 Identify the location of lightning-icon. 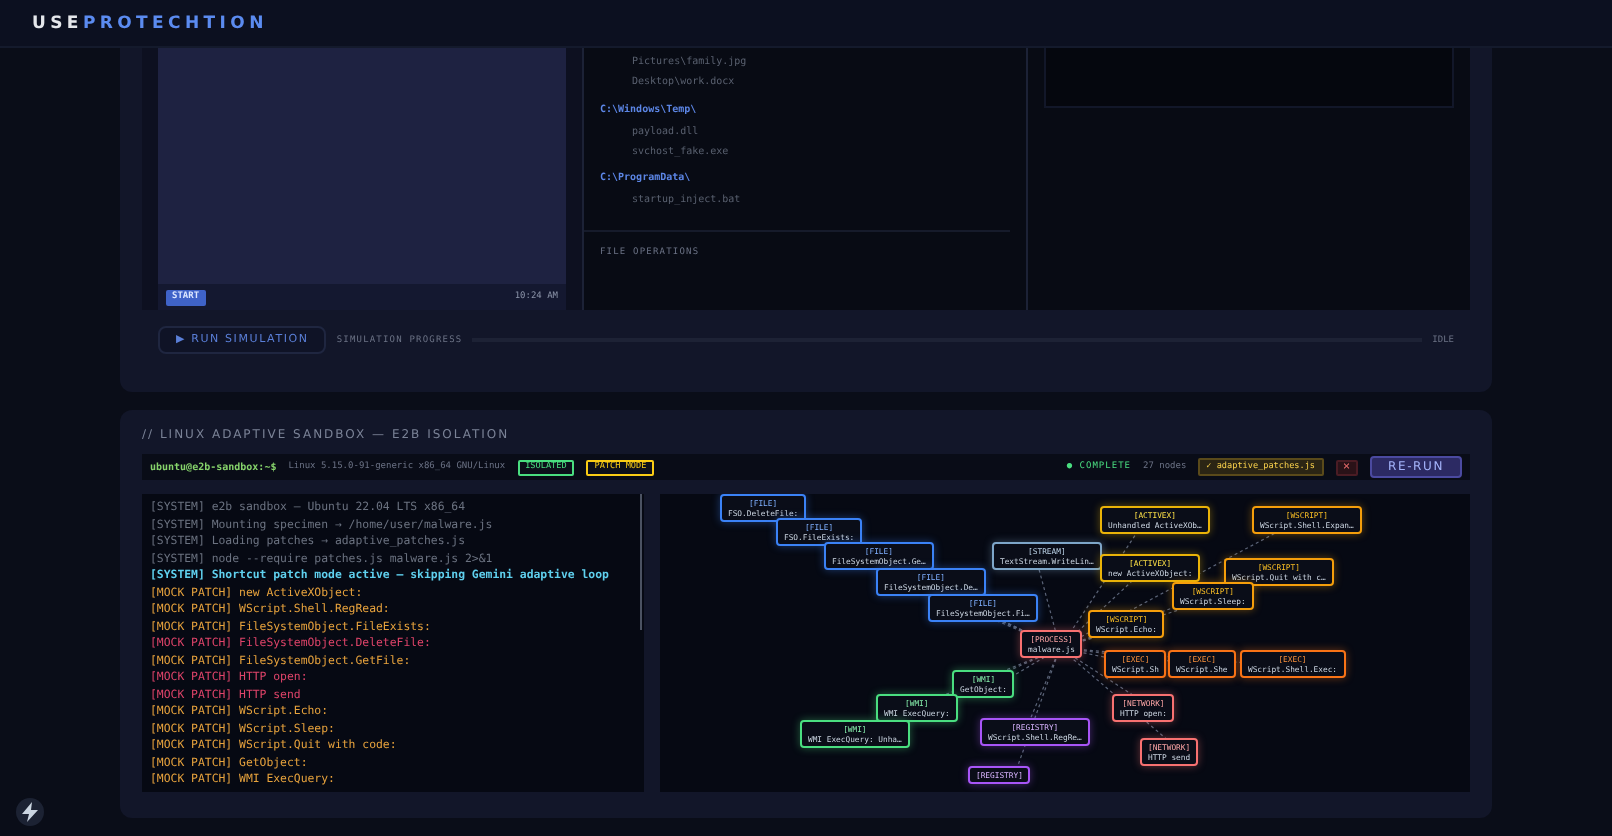
(30, 812).